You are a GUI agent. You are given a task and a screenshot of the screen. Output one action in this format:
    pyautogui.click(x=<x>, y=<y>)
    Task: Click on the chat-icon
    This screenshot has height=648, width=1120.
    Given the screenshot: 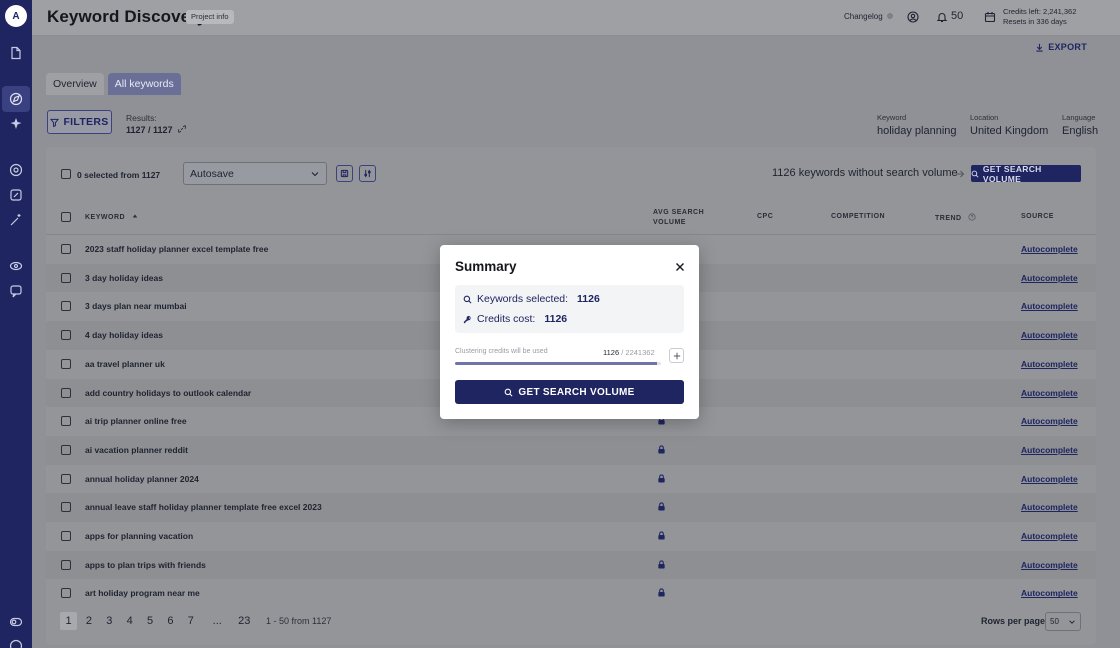 What is the action you would take?
    pyautogui.click(x=16, y=291)
    